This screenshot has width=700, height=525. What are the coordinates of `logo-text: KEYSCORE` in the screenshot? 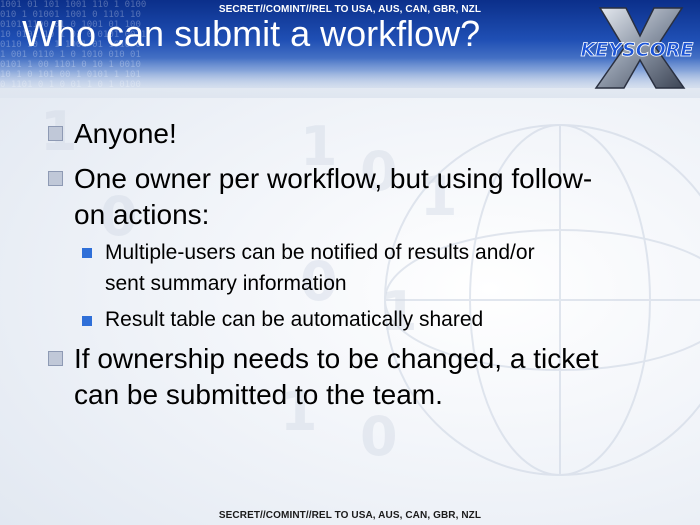 It's located at (637, 50).